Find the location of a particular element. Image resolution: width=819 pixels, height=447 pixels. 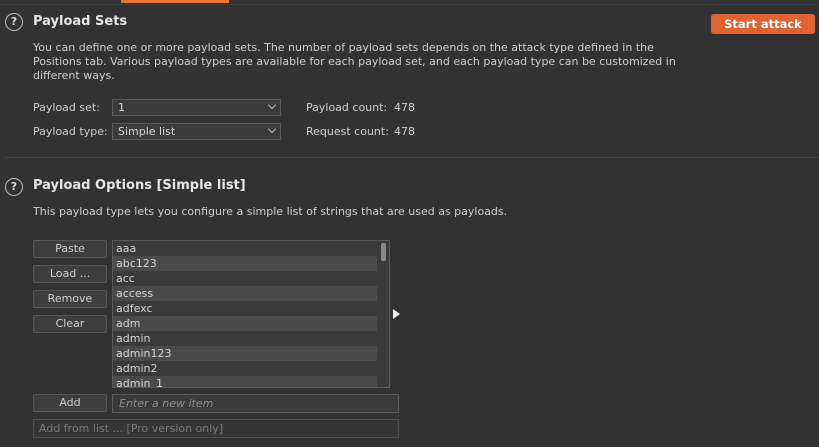

list-item: adm is located at coordinates (245, 323).